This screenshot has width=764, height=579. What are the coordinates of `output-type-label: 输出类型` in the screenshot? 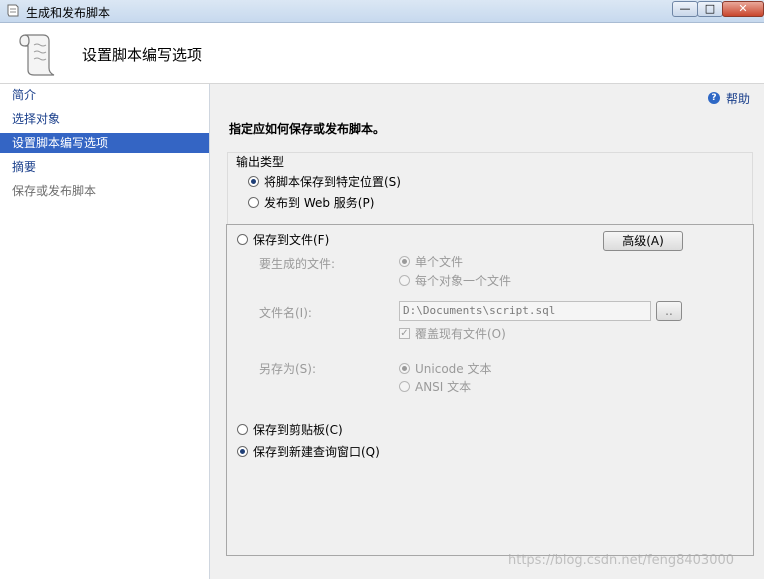 It's located at (260, 161).